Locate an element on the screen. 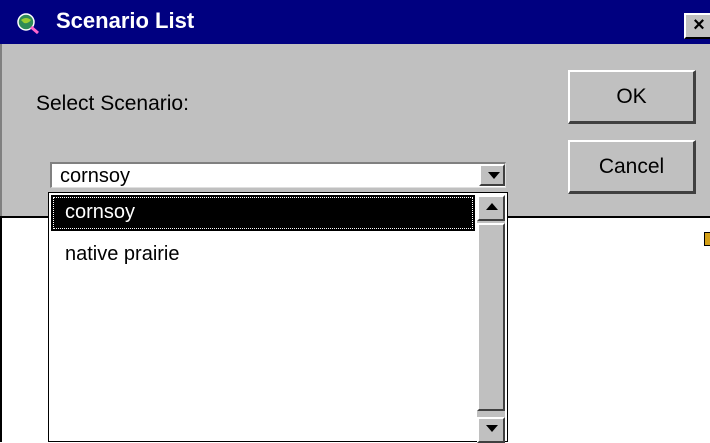 The image size is (710, 443). scroll-down-button is located at coordinates (491, 430).